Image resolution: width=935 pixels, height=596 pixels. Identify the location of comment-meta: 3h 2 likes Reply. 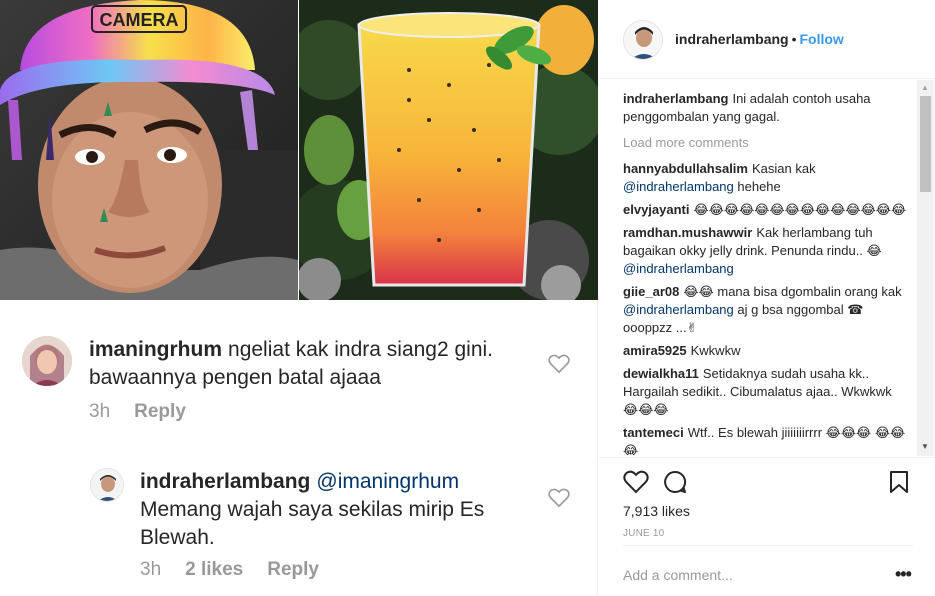
(241, 570).